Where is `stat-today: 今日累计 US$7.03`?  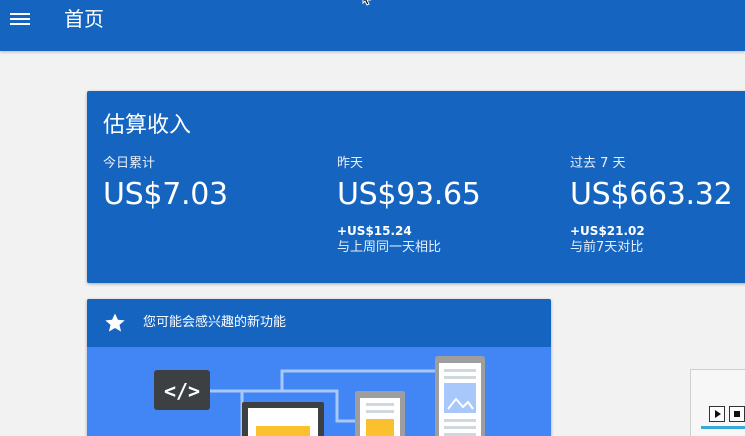
stat-today: 今日累计 US$7.03 is located at coordinates (165, 185).